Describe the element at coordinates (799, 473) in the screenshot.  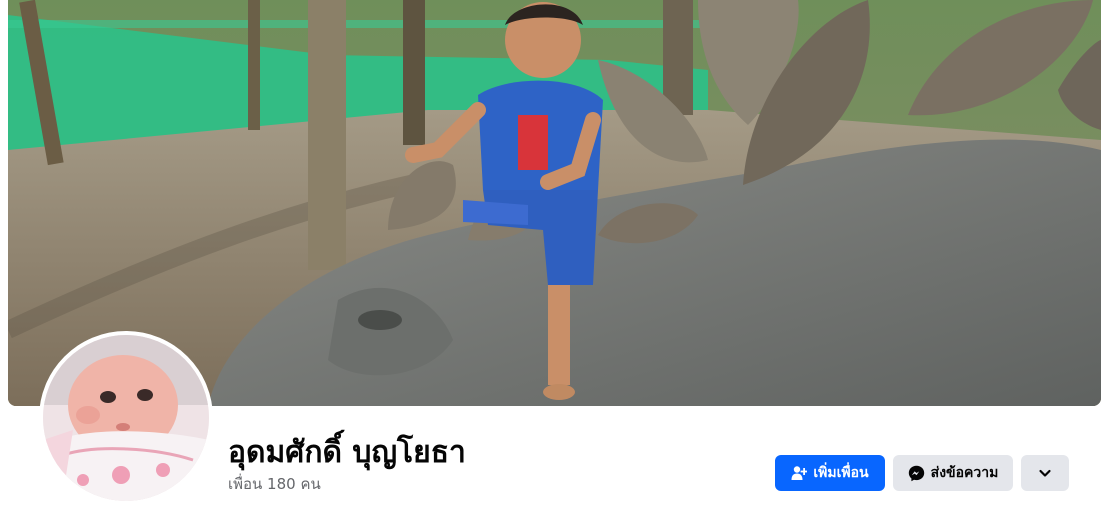
I see `add-friend-icon` at that location.